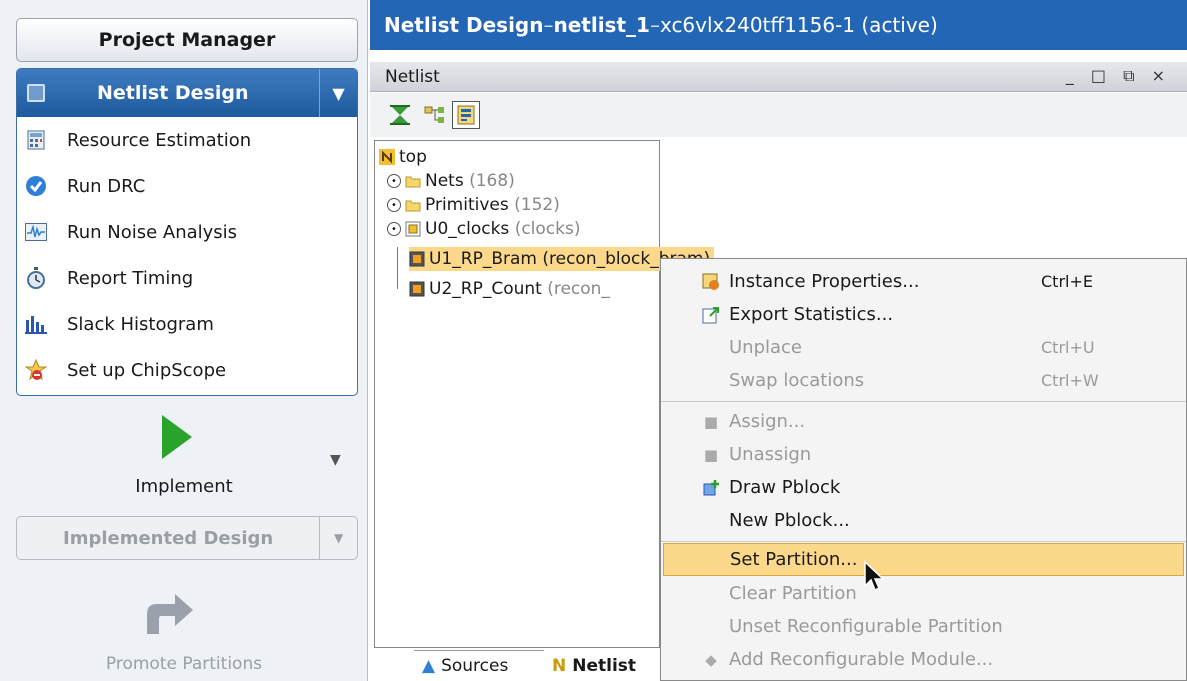 The width and height of the screenshot is (1187, 681). What do you see at coordinates (1067, 281) in the screenshot?
I see `menu-shortcut: Ctrl+E` at bounding box center [1067, 281].